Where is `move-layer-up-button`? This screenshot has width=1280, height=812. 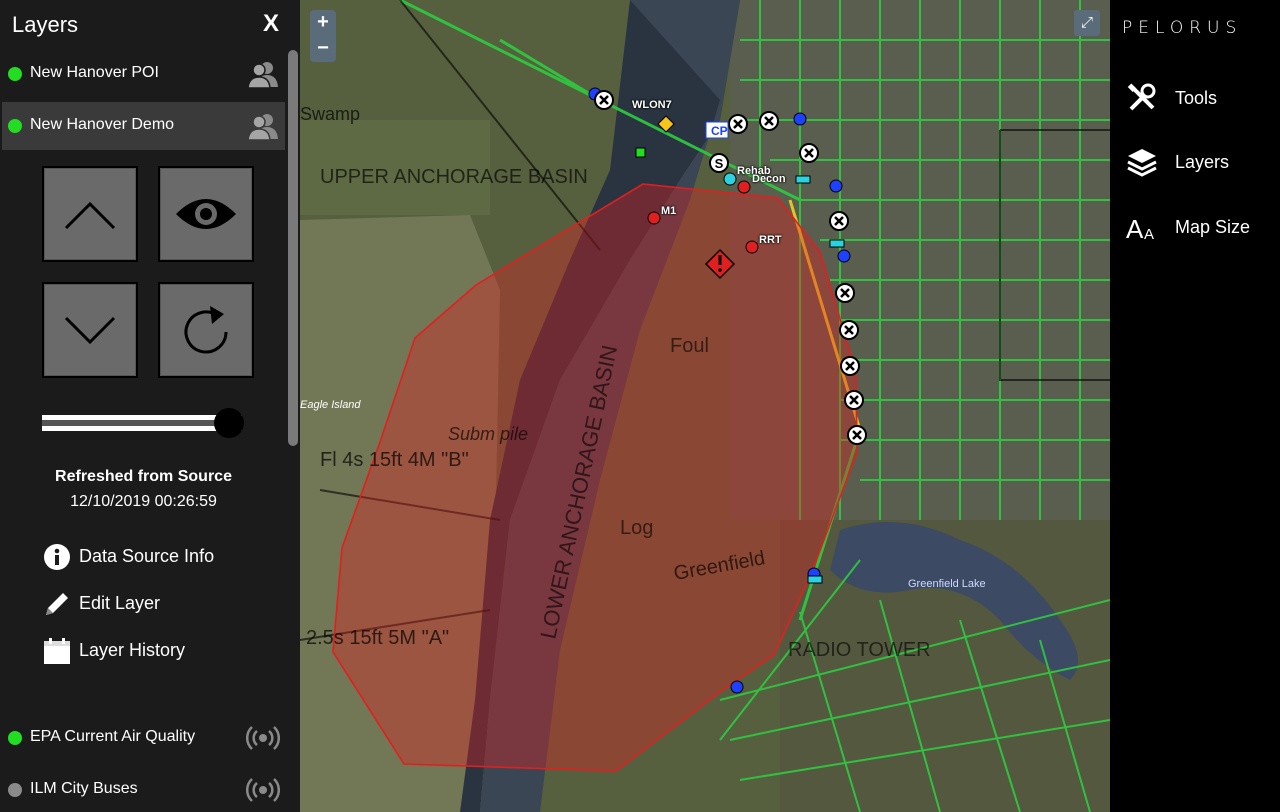
move-layer-up-button is located at coordinates (90, 214).